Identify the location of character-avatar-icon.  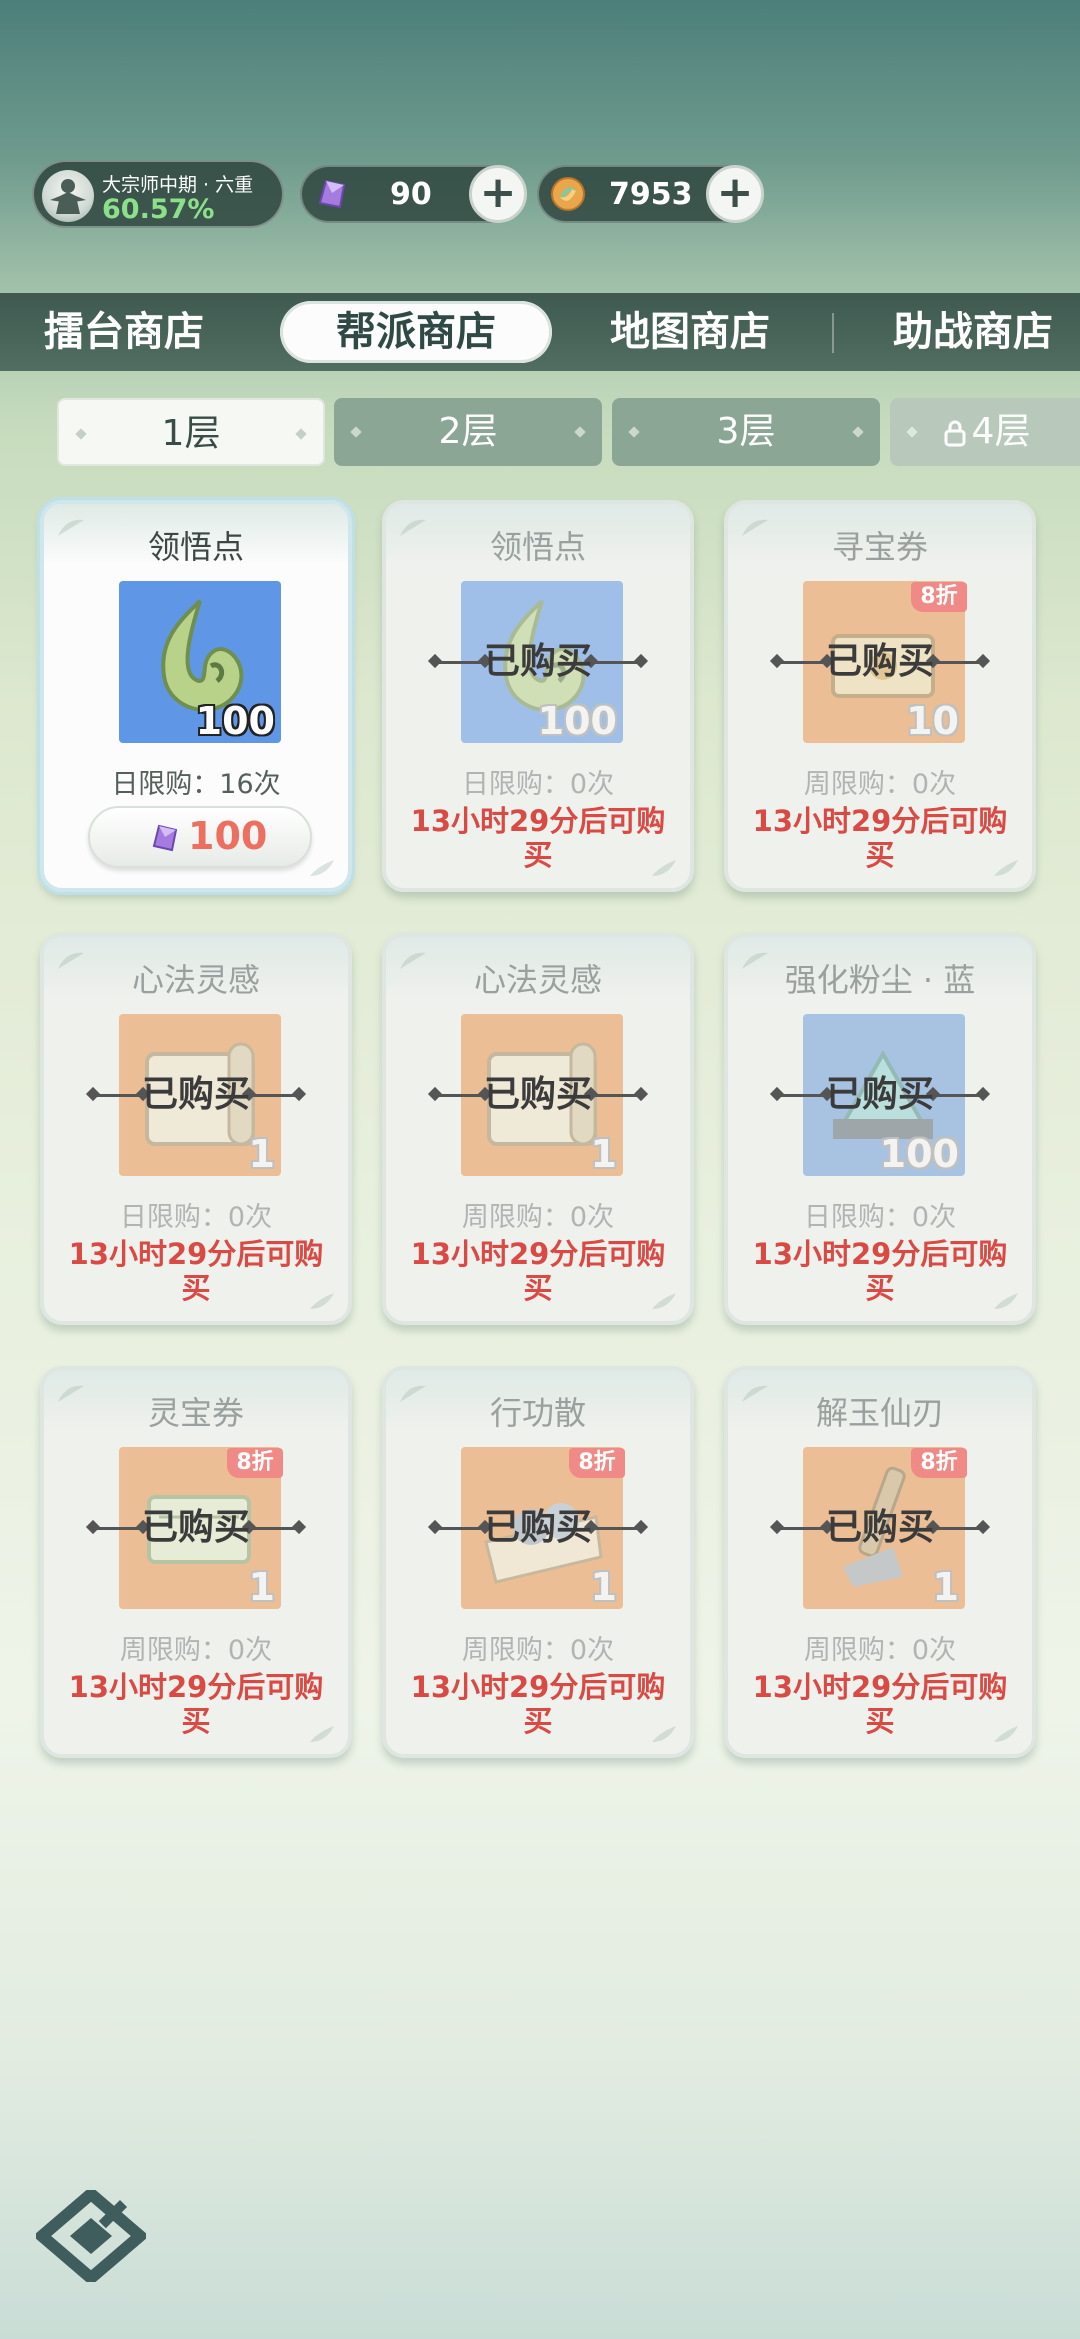
(68, 196).